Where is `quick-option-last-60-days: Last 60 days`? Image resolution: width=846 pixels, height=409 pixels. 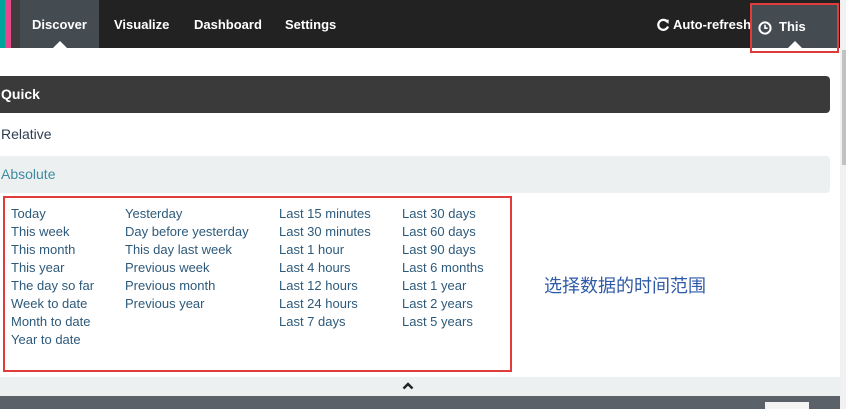 quick-option-last-60-days: Last 60 days is located at coordinates (443, 232).